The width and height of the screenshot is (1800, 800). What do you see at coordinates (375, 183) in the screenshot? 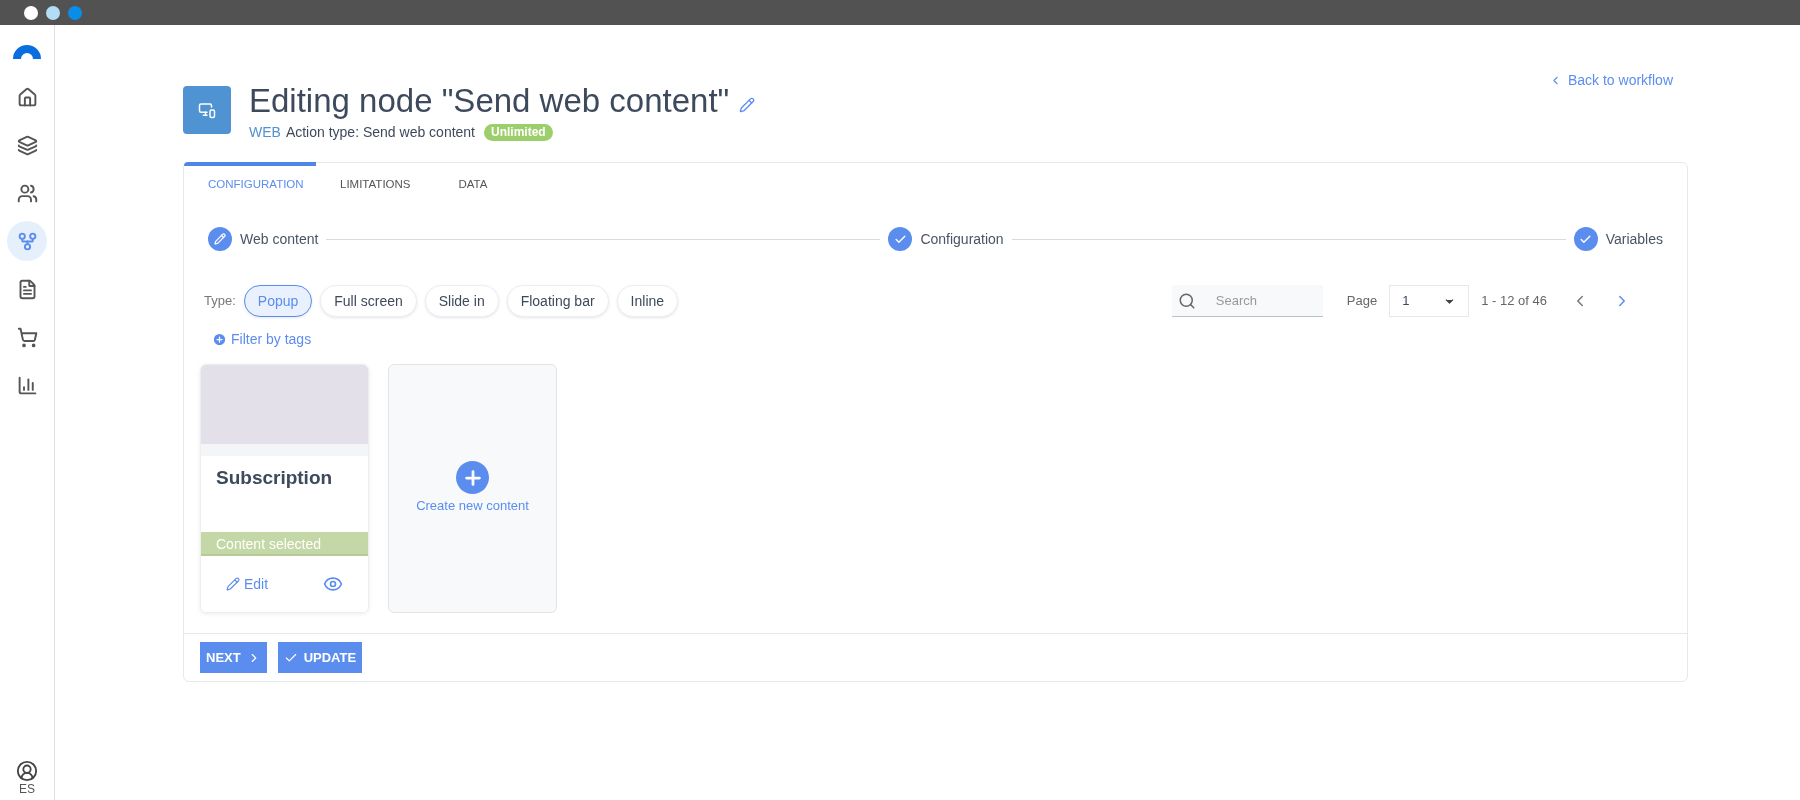
I see `tab: LIMITATIONS` at bounding box center [375, 183].